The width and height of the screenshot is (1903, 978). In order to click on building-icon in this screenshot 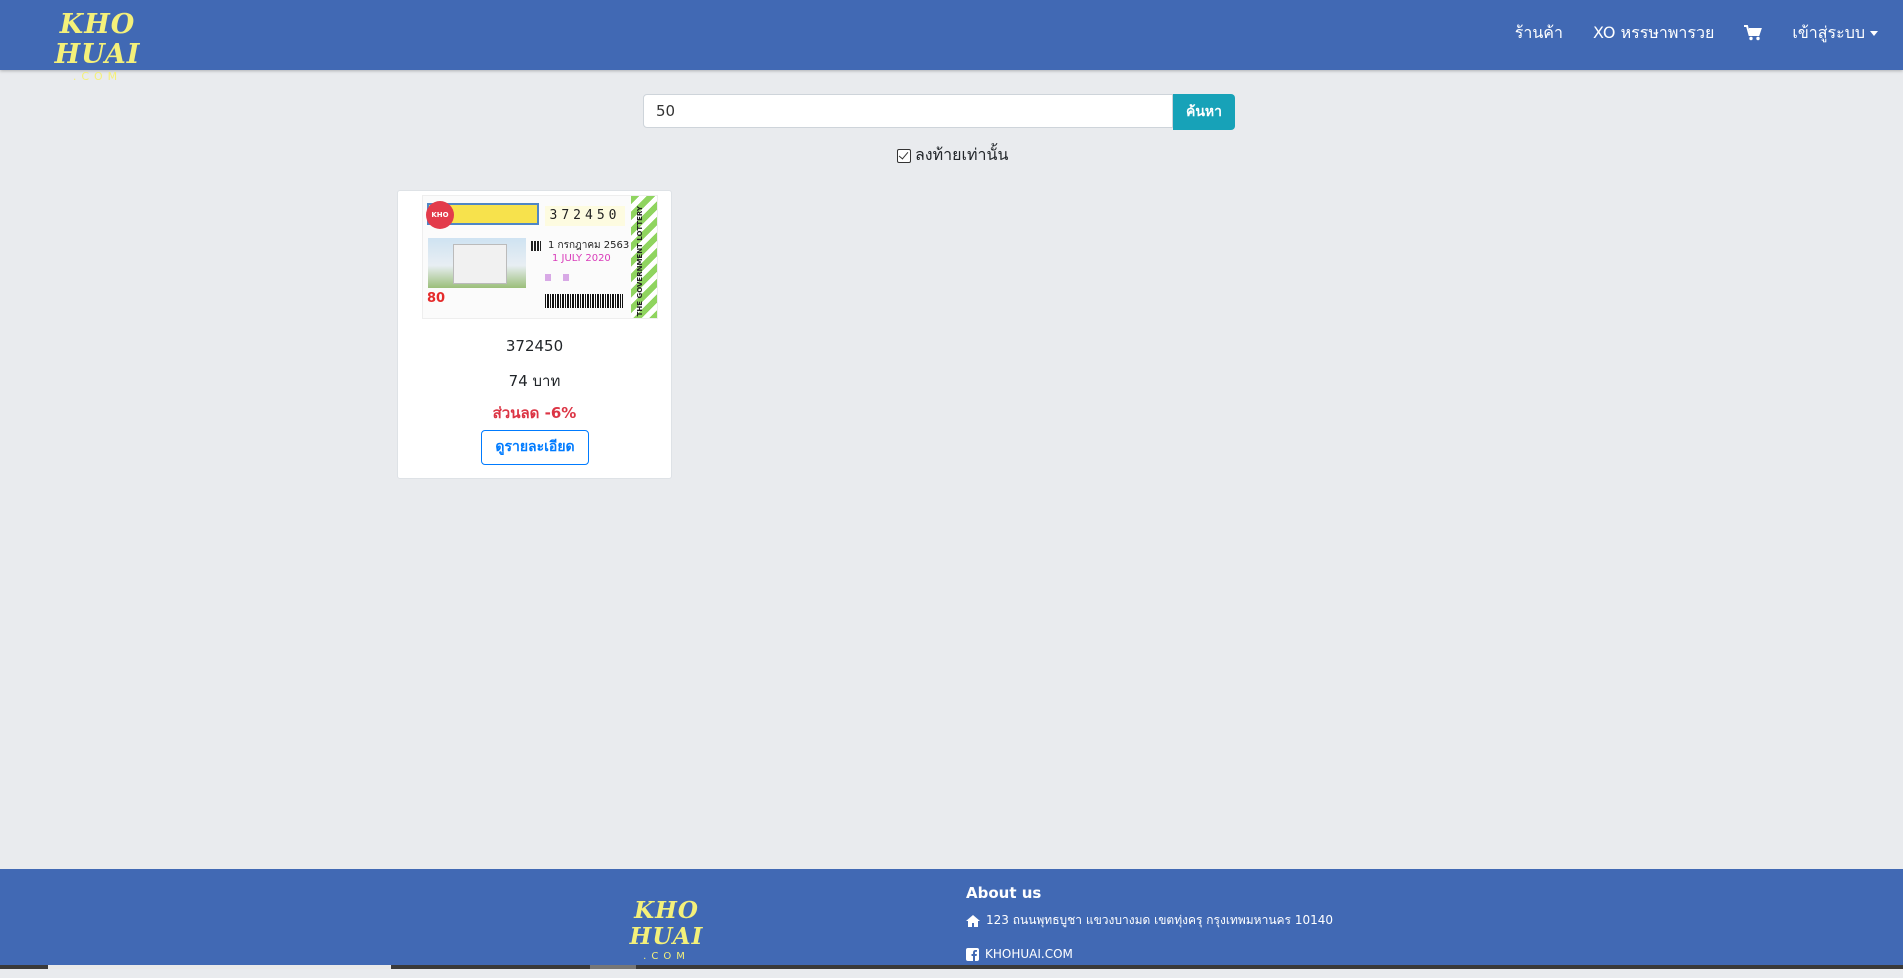, I will do `click(480, 264)`.